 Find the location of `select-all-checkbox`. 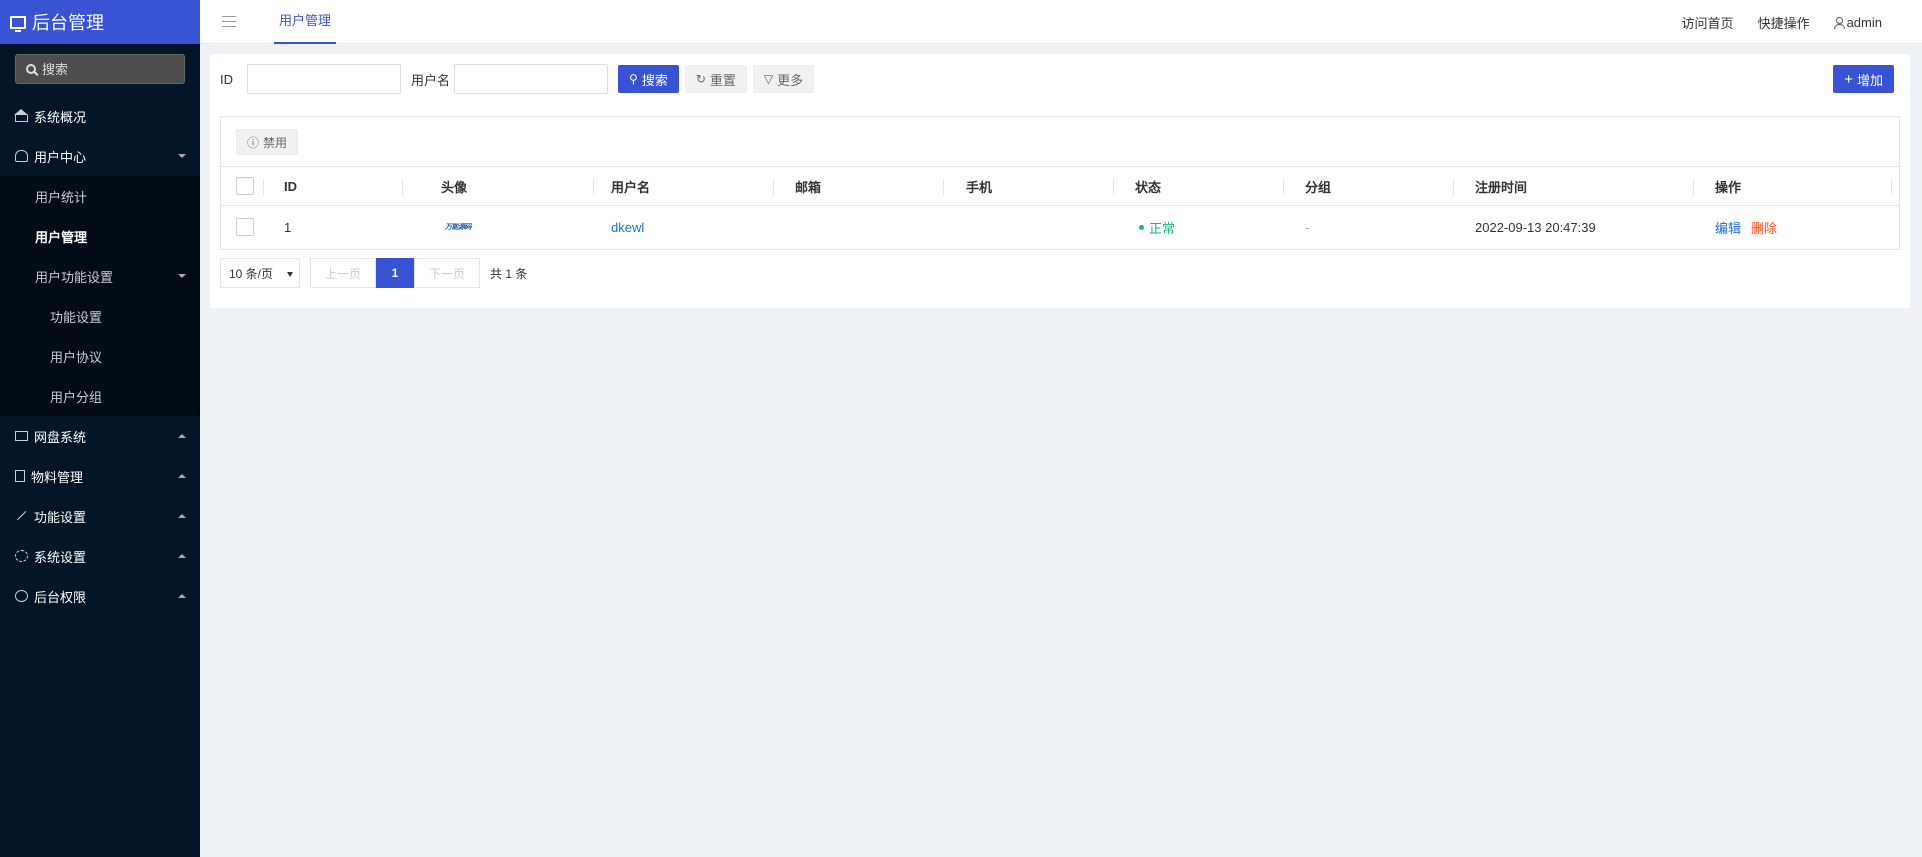

select-all-checkbox is located at coordinates (245, 186).